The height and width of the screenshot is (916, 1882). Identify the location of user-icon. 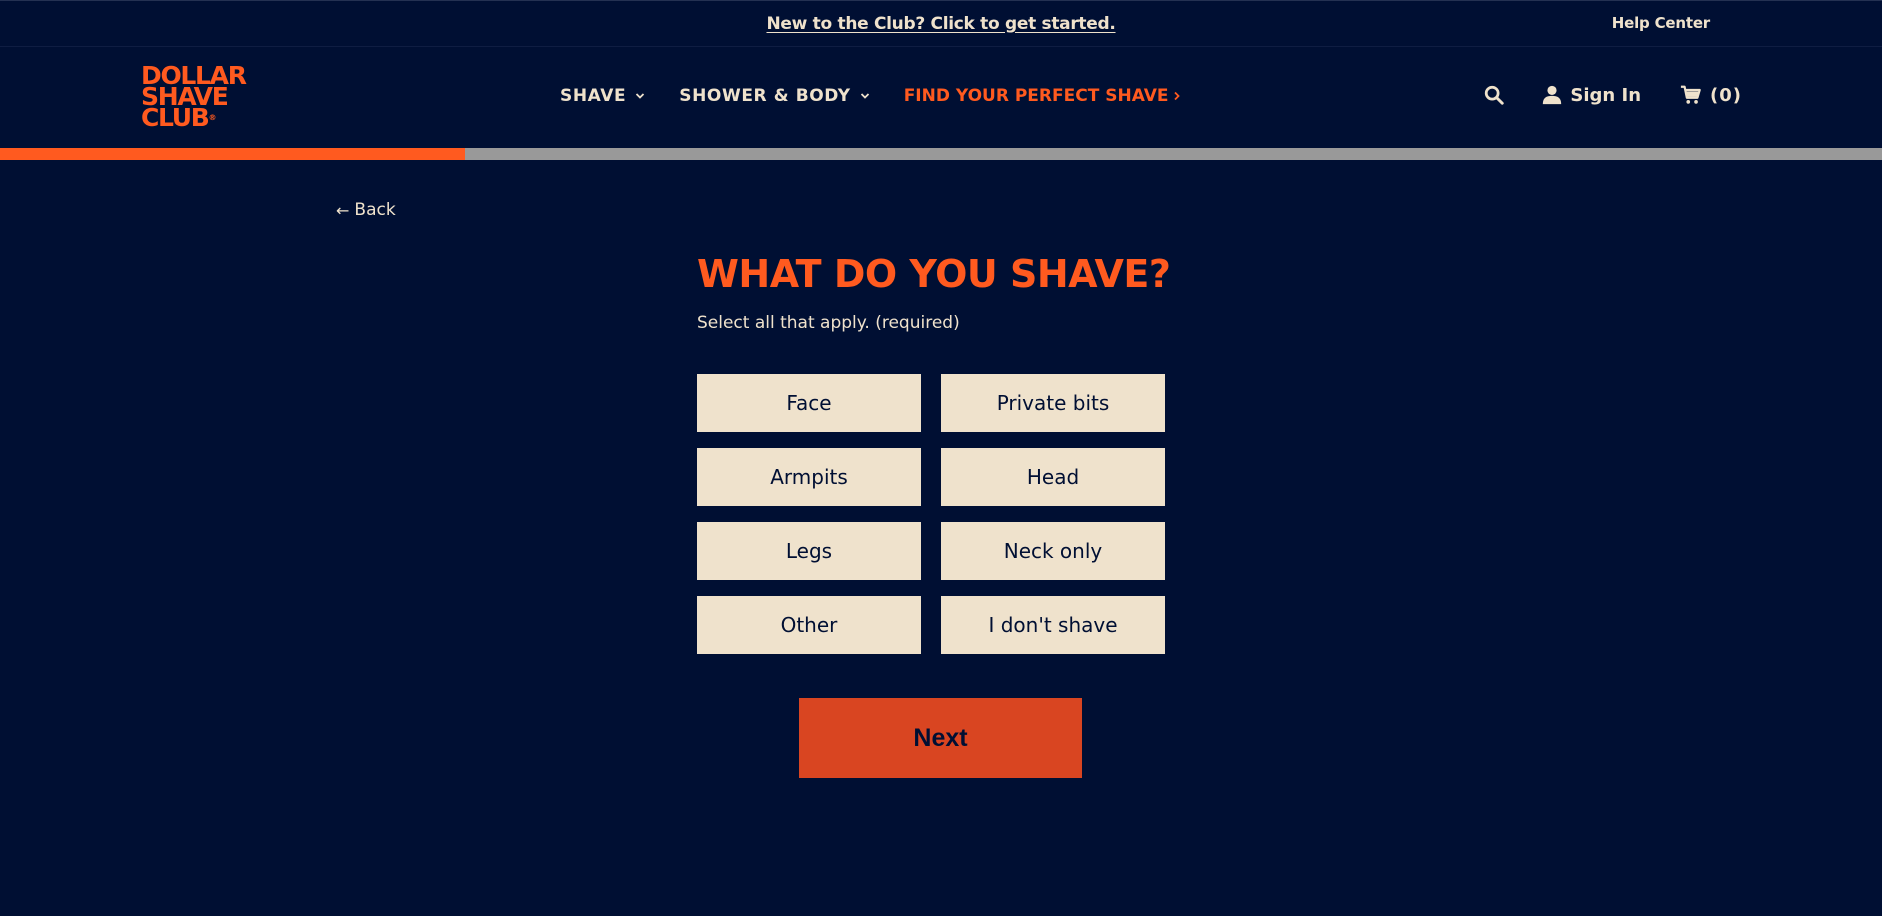
(1552, 95).